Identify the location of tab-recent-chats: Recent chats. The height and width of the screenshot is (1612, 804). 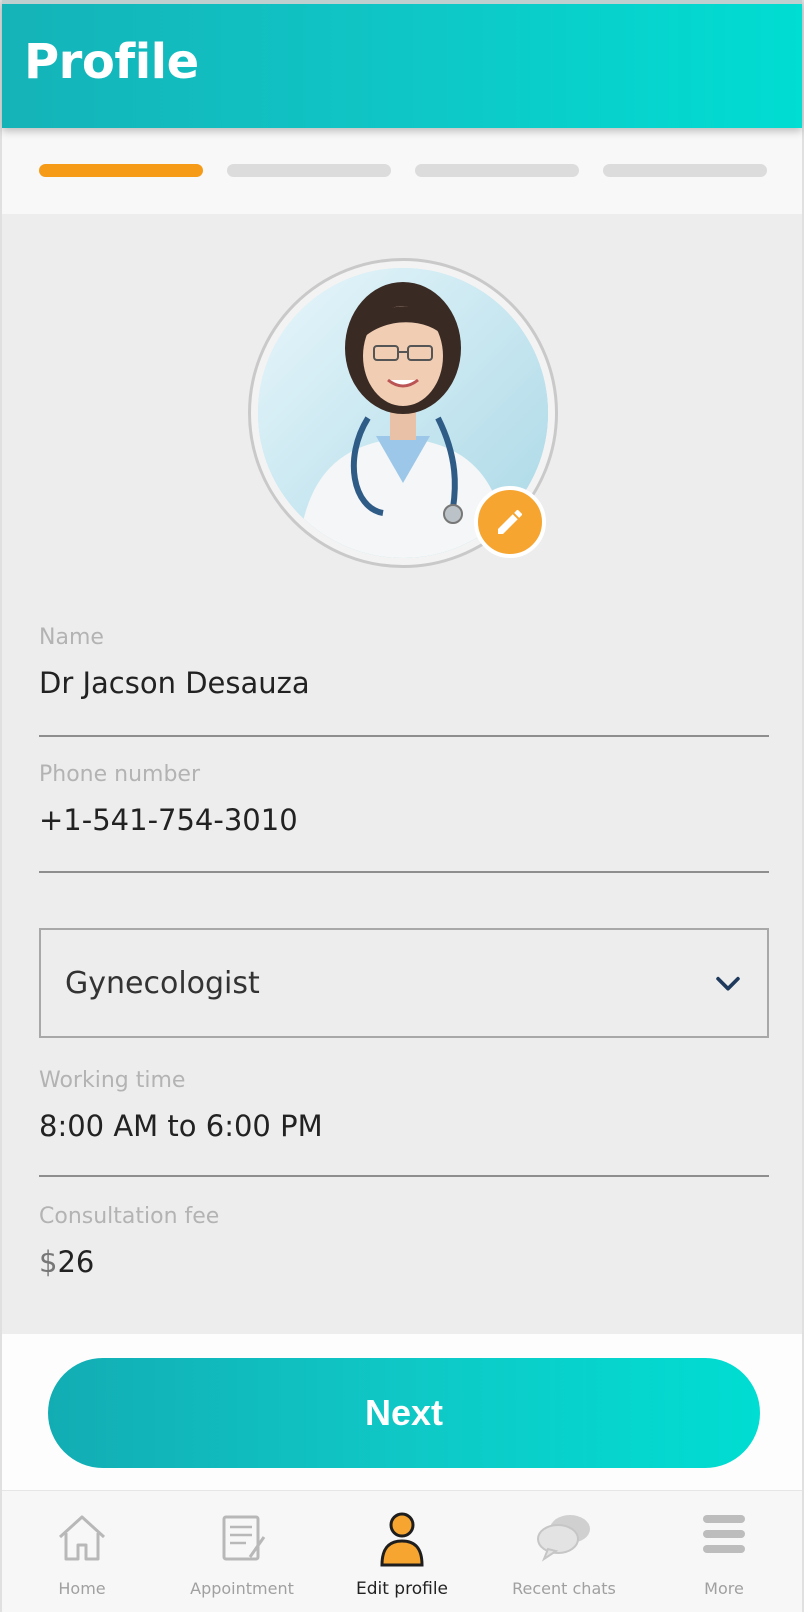
(564, 1551).